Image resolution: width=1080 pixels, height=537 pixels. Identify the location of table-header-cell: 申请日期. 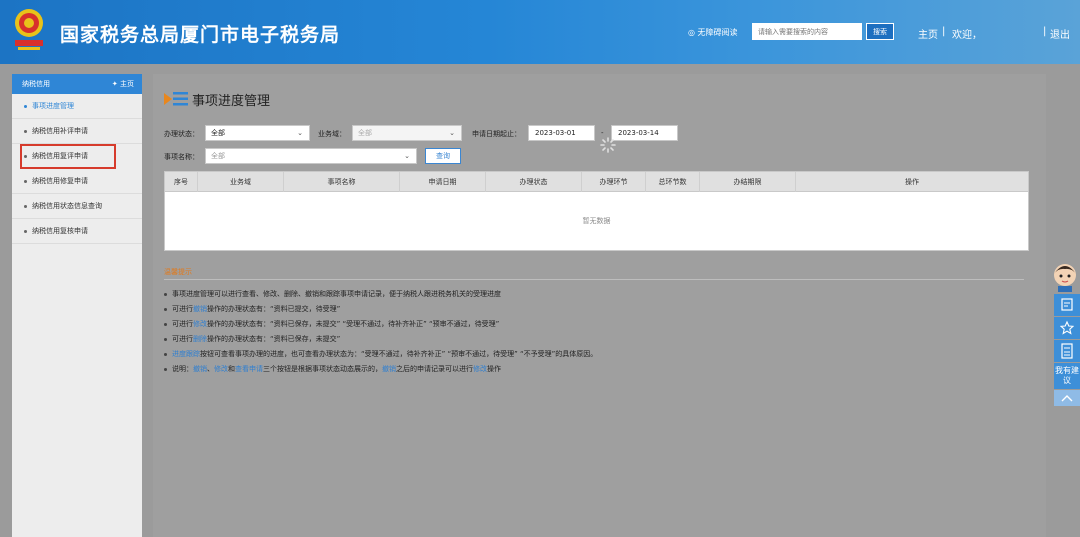
(443, 182).